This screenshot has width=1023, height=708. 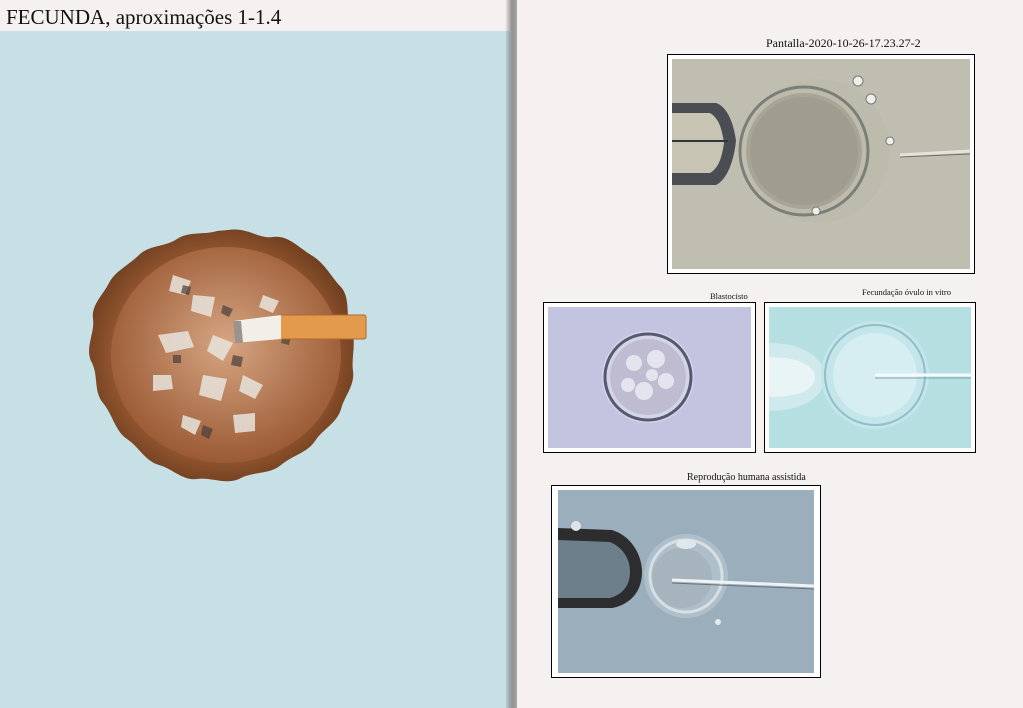 What do you see at coordinates (843, 43) in the screenshot?
I see `caption-top-image: Pantalla-2020-10-26-17.23.27-2` at bounding box center [843, 43].